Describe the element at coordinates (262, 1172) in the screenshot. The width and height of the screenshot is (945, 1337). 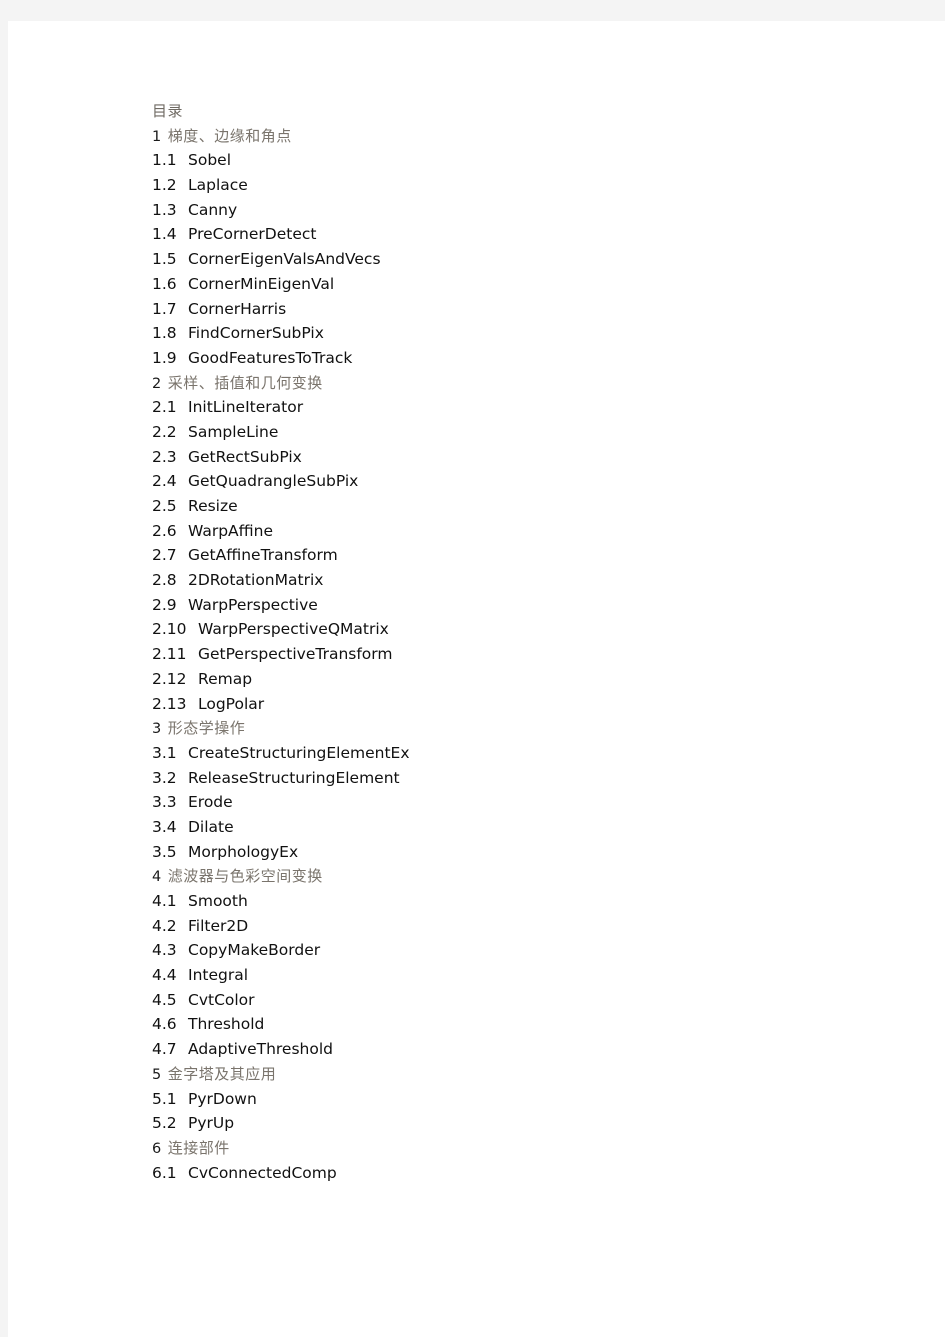
I see `toc-item-title: CvConnectedComp` at that location.